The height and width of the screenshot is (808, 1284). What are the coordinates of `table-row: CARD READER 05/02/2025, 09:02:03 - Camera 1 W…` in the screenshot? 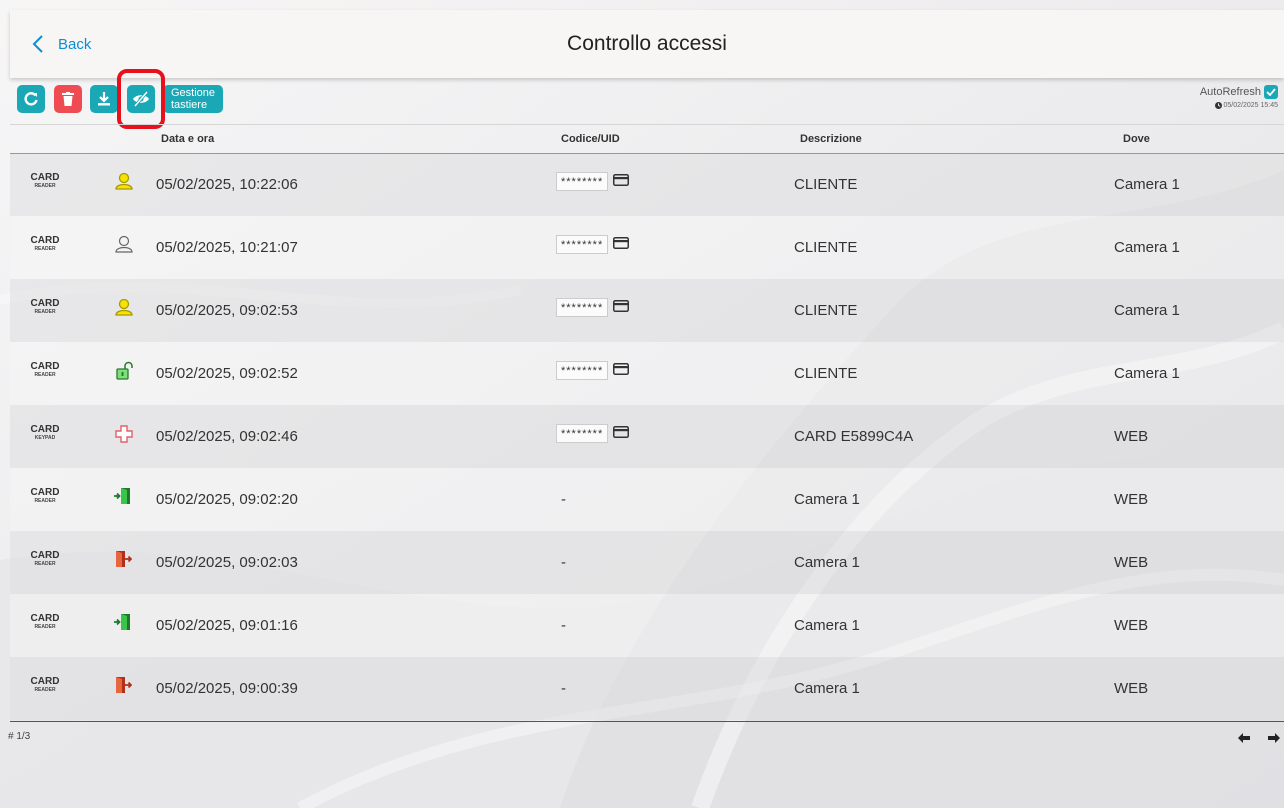 It's located at (647, 562).